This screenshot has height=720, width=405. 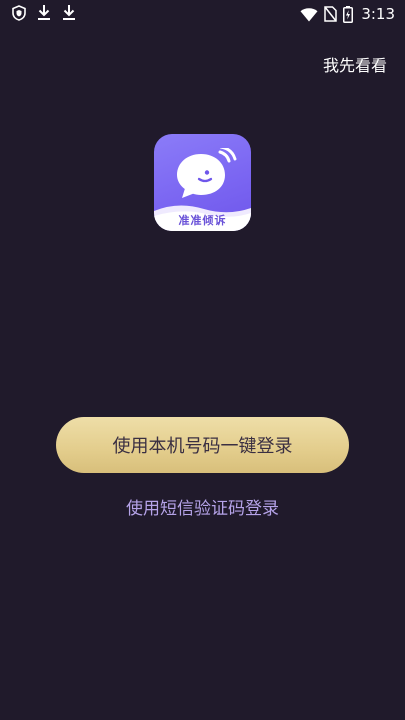 What do you see at coordinates (331, 14) in the screenshot?
I see `no-sim-icon` at bounding box center [331, 14].